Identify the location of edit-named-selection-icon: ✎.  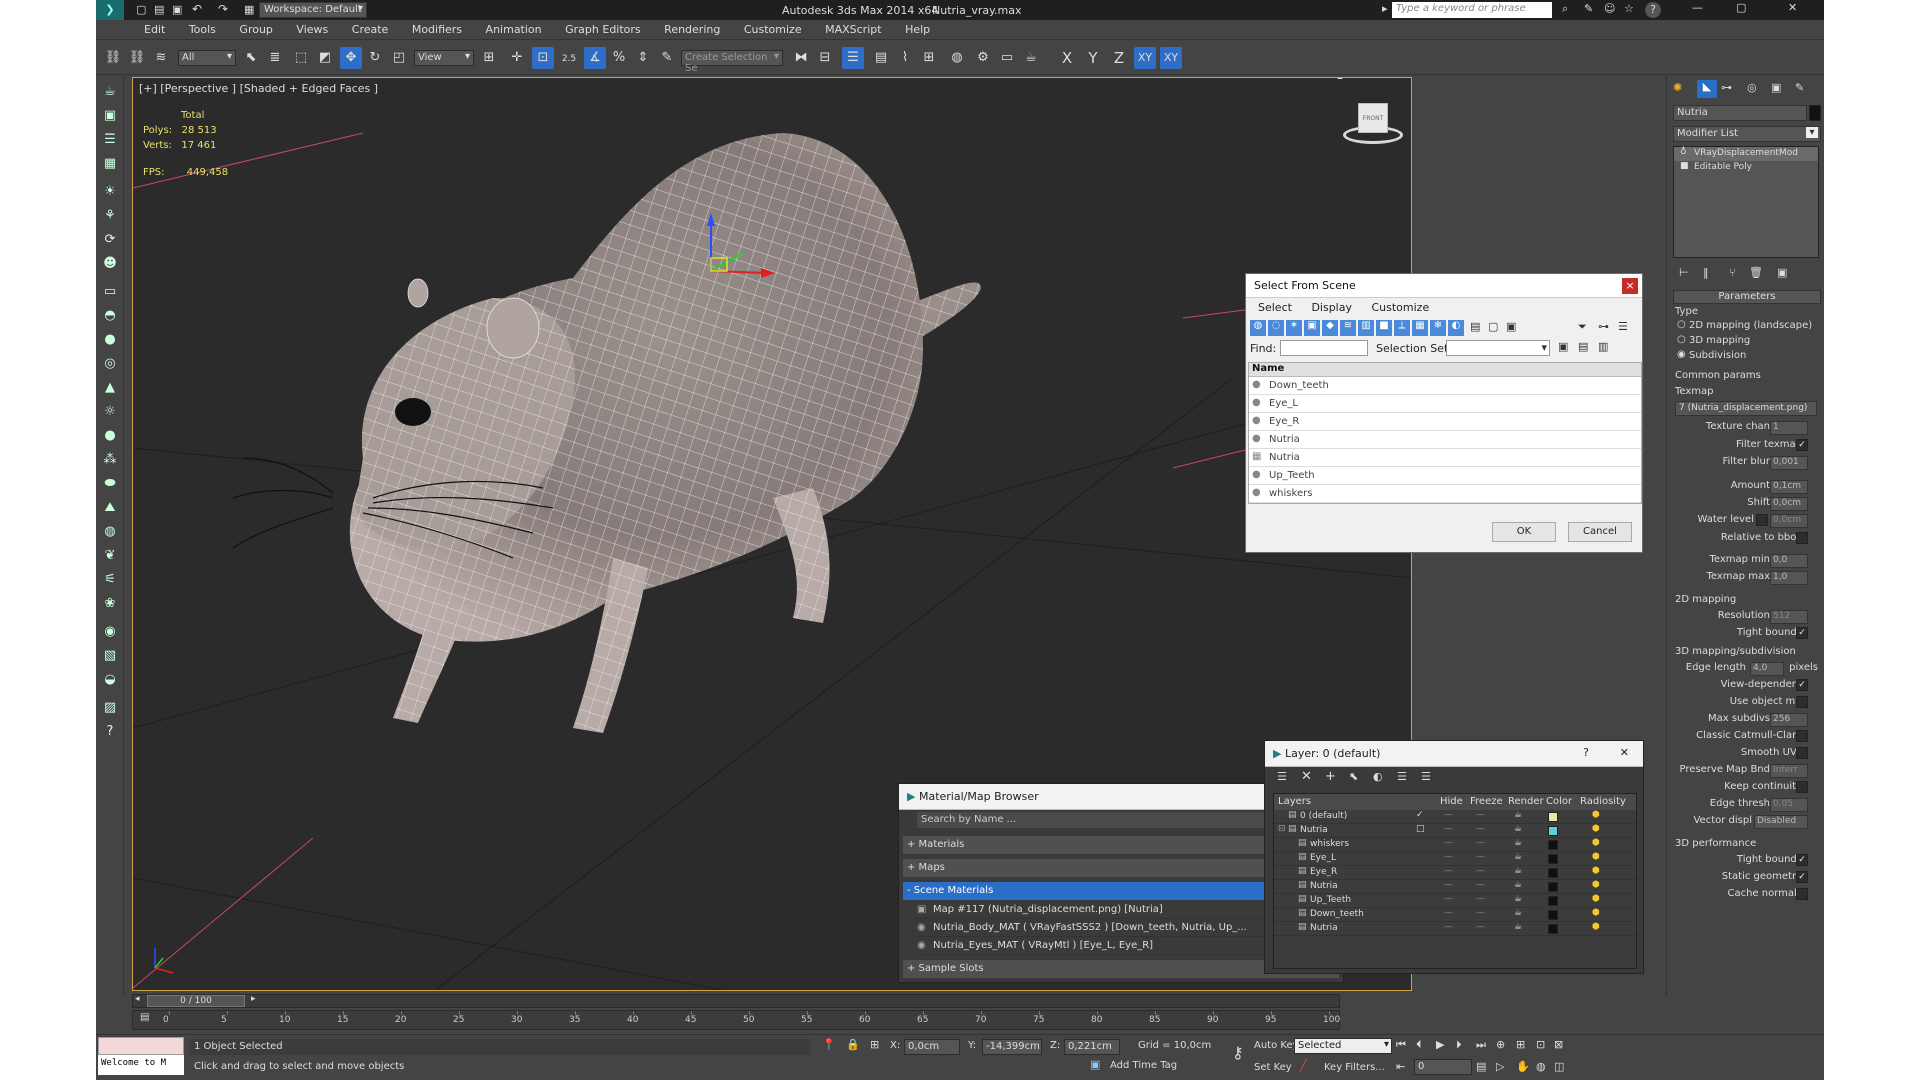
(667, 58).